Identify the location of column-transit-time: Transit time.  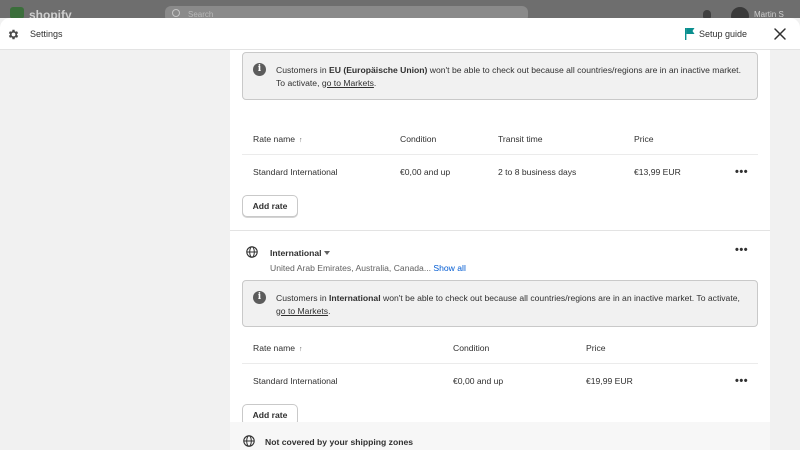
(520, 139).